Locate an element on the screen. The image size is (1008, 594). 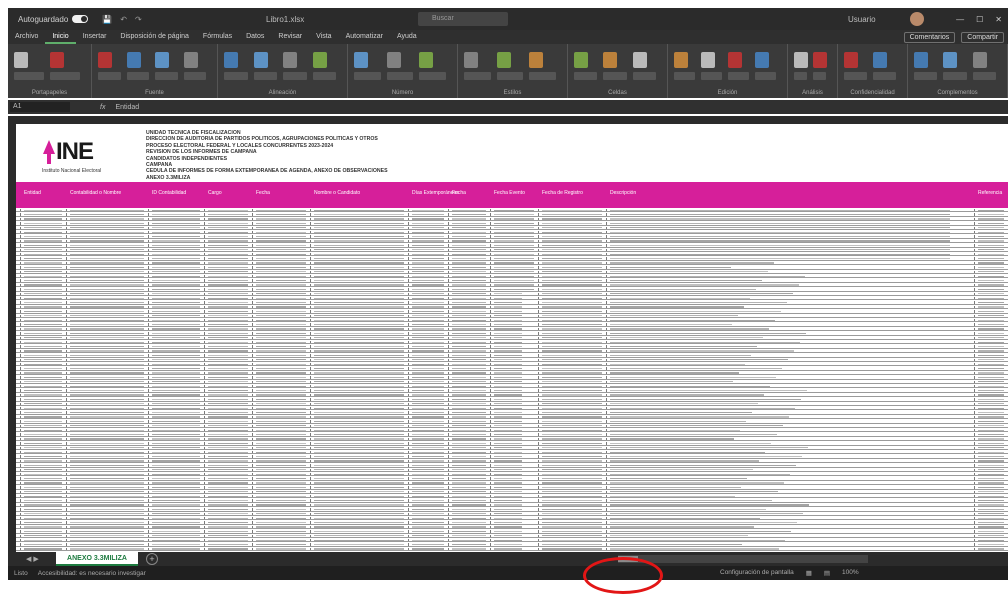
sheet-tab: ANEXO 3.3MILIZA is located at coordinates (97, 559).